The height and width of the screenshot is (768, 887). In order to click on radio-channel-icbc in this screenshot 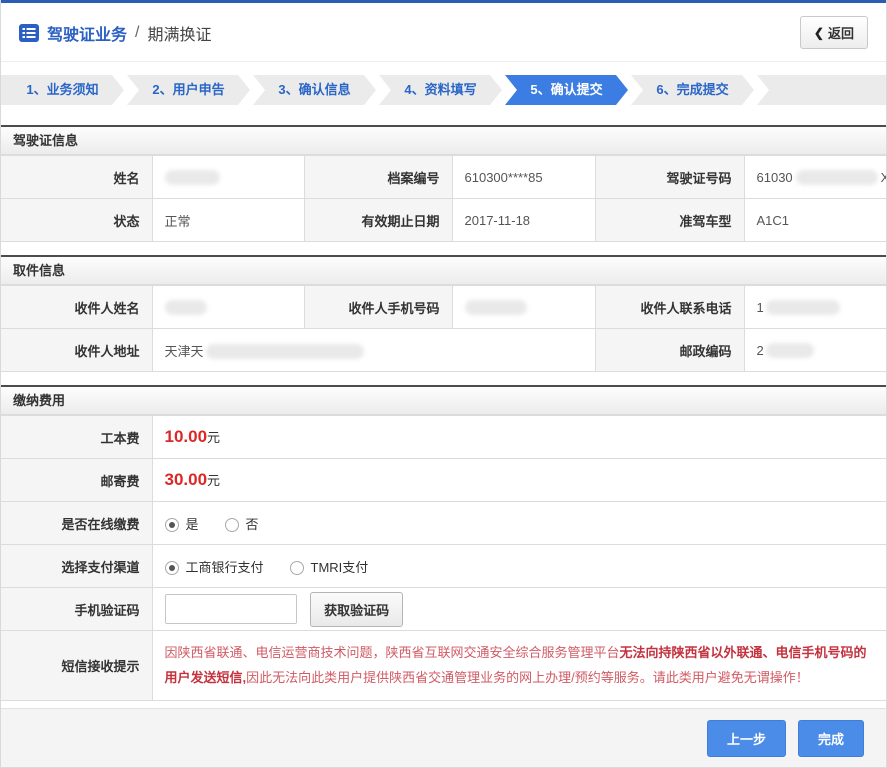, I will do `click(171, 567)`.